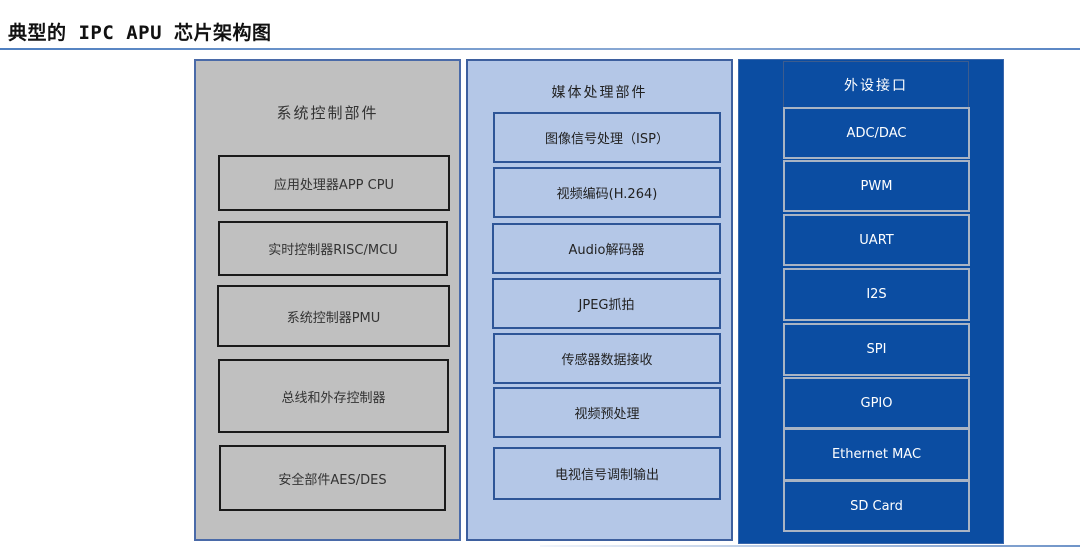 The height and width of the screenshot is (548, 1080). What do you see at coordinates (876, 294) in the screenshot?
I see `block-i2s: I2S` at bounding box center [876, 294].